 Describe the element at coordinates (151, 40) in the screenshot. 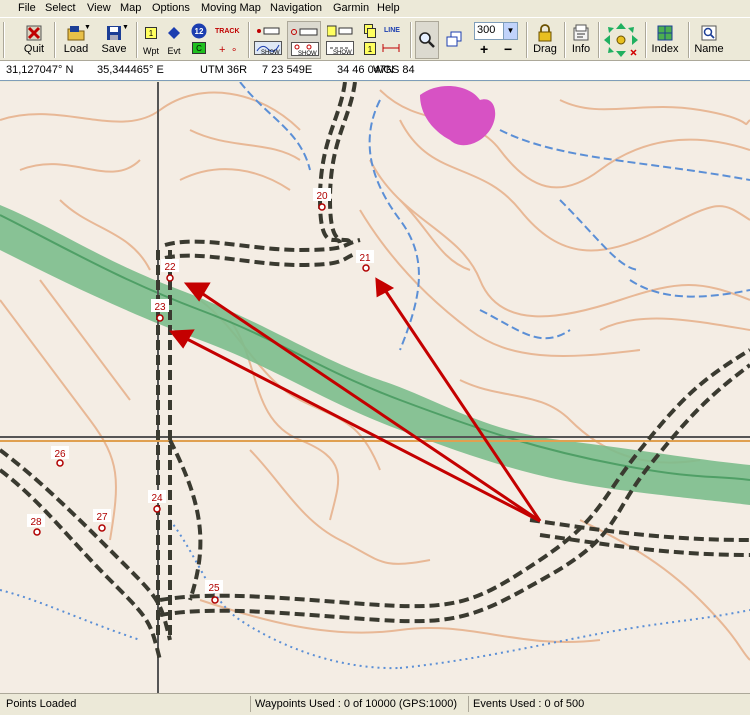

I see `waypoint-button: 1 Wpt` at that location.